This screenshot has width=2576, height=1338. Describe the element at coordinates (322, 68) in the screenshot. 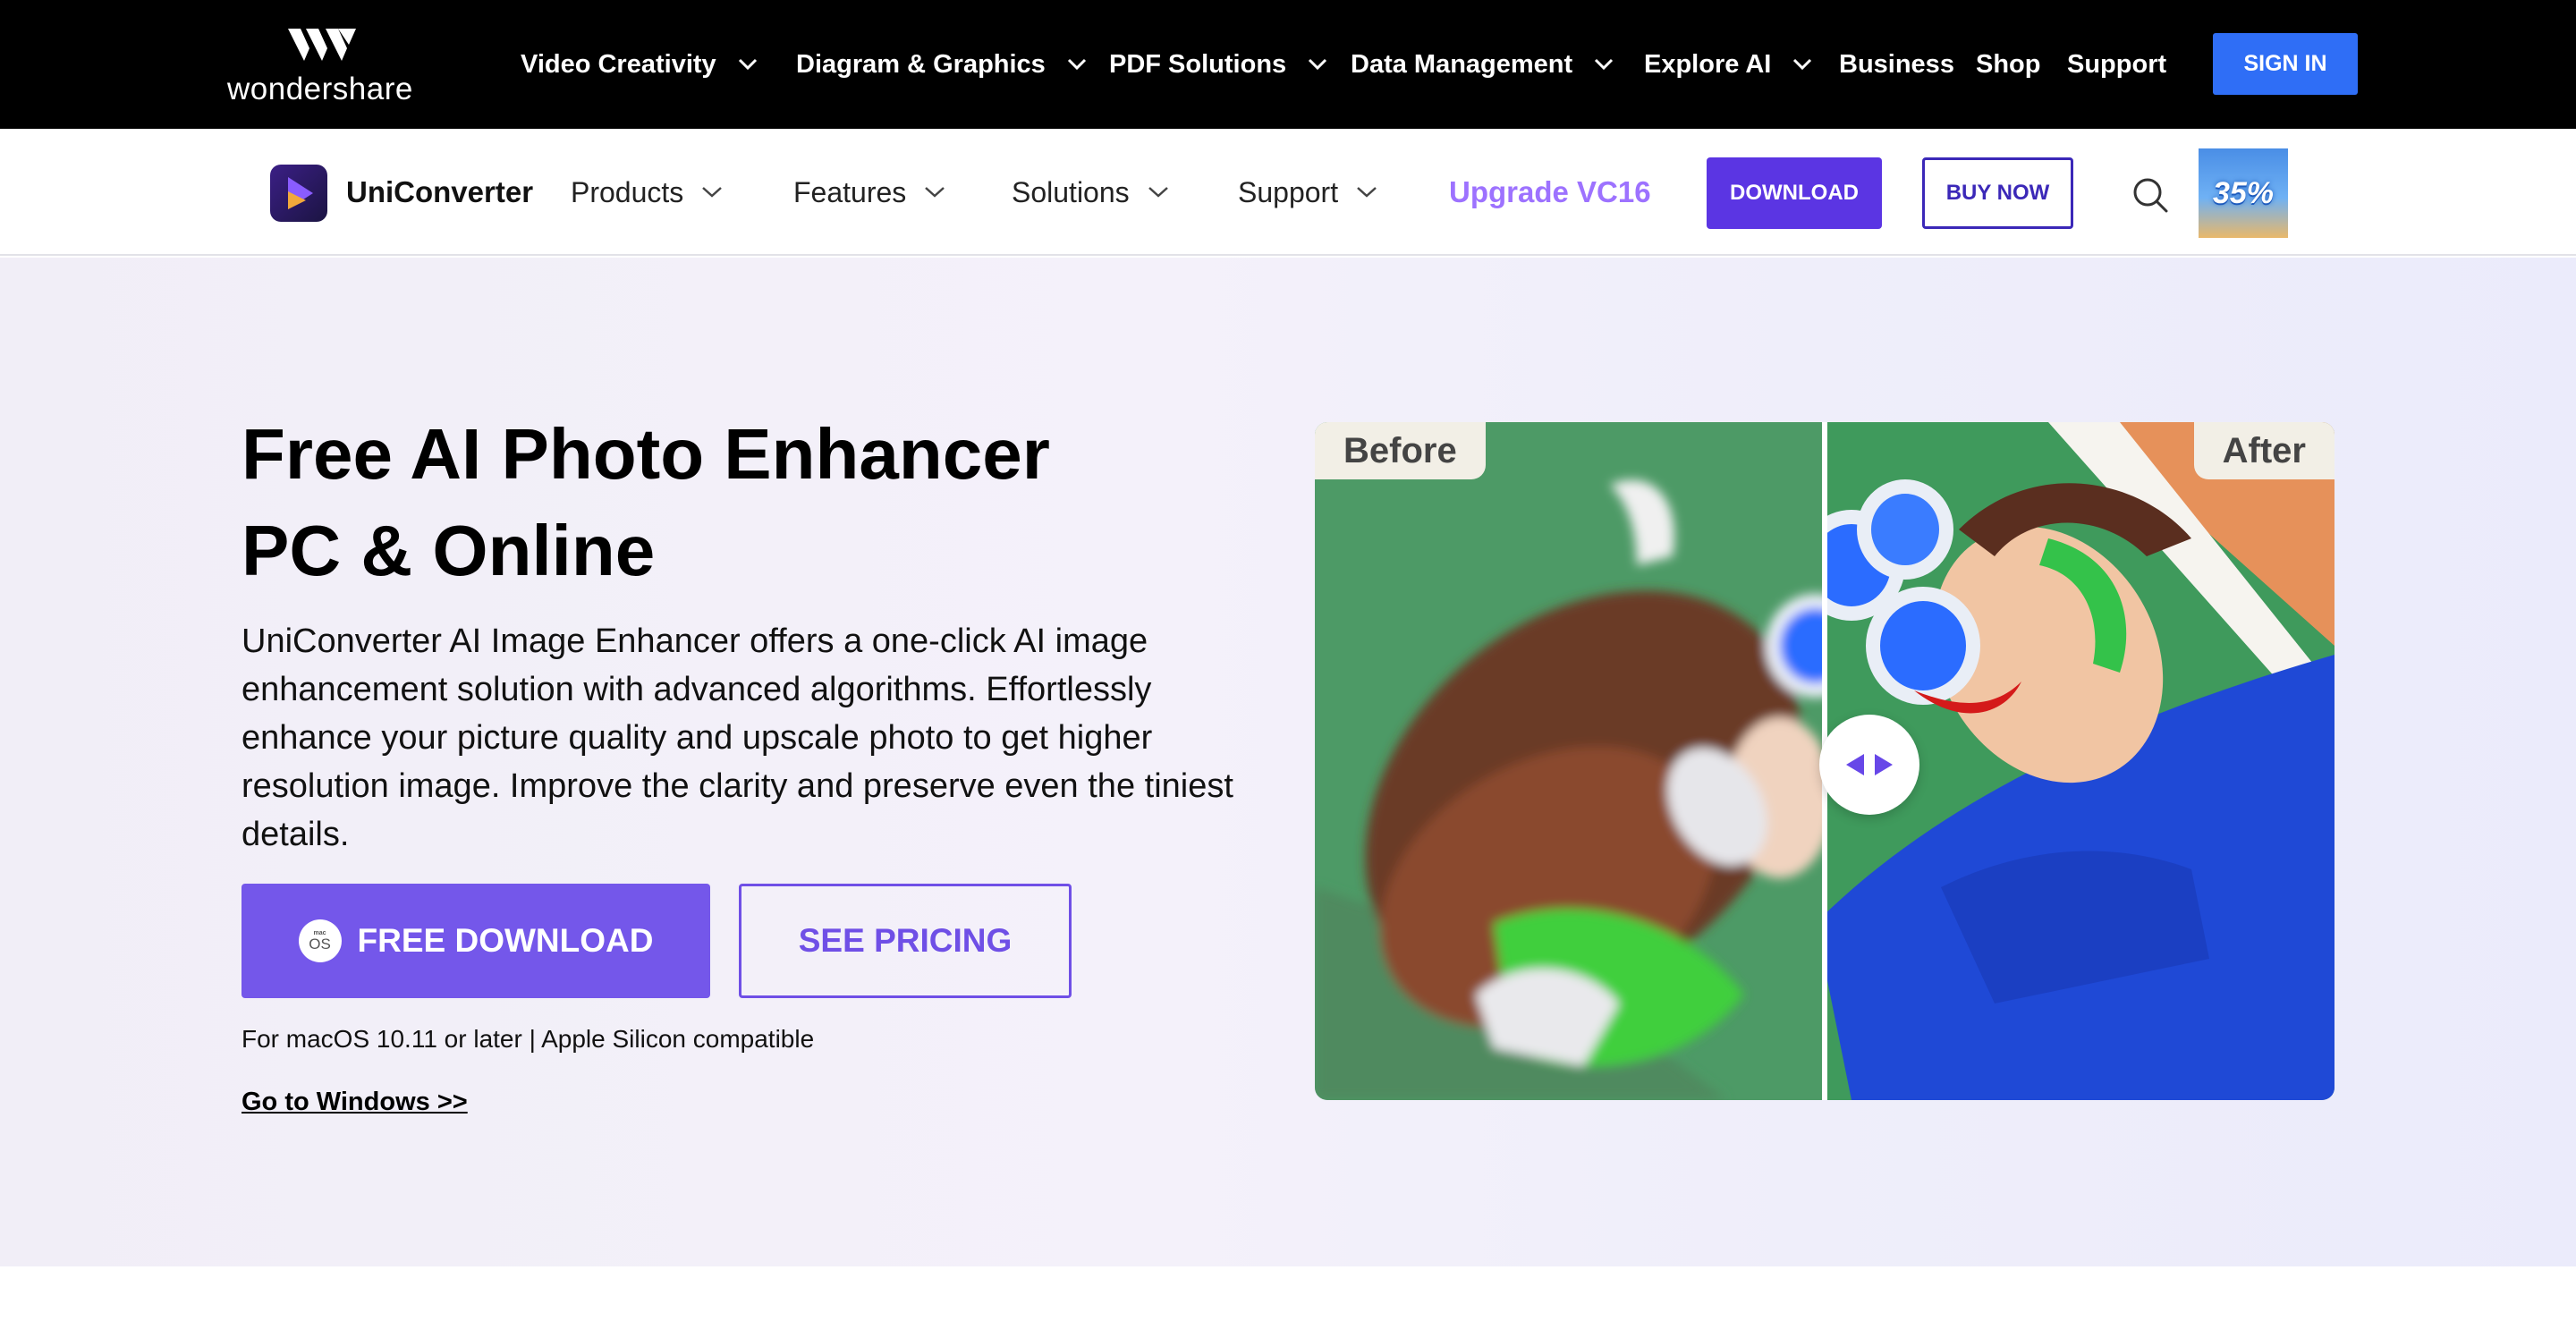

I see `wondershare-logo: wondershare` at that location.